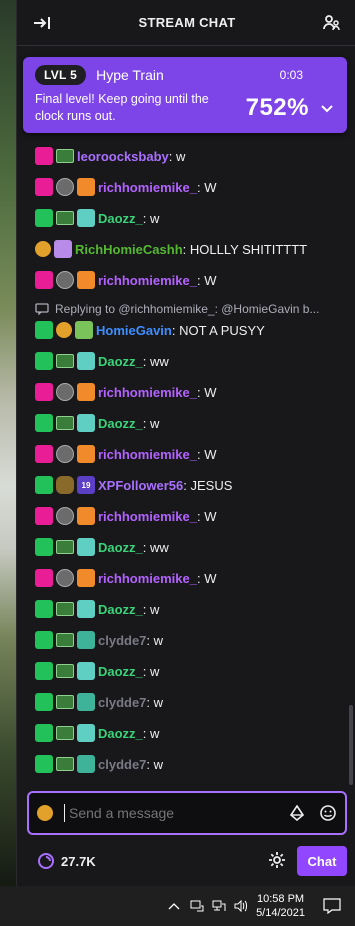 This screenshot has width=355, height=926. Describe the element at coordinates (197, 906) in the screenshot. I see `input-indicator-icon` at that location.